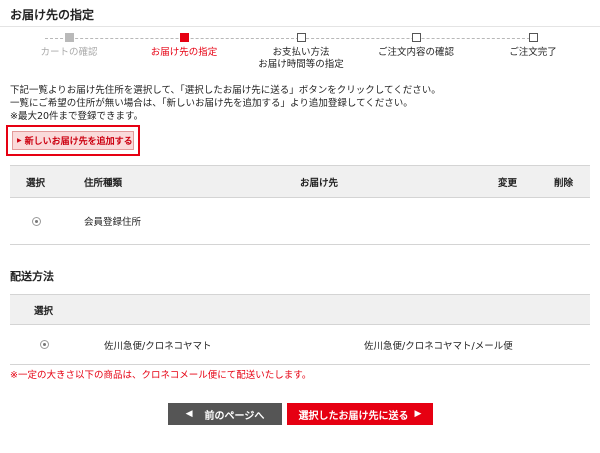 The image size is (600, 453). I want to click on step-sublabel: お届け時間等の指定, so click(301, 64).